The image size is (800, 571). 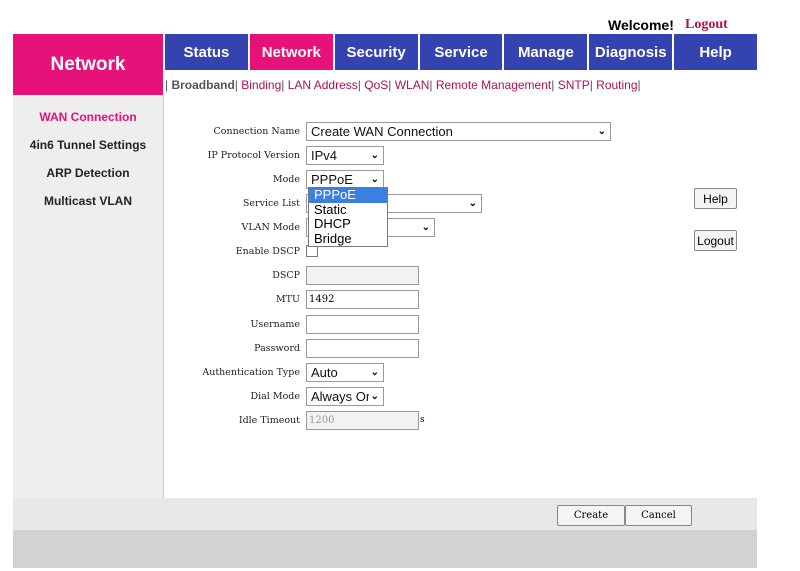 I want to click on vlan-mode-label: VLAN Mode, so click(x=270, y=227).